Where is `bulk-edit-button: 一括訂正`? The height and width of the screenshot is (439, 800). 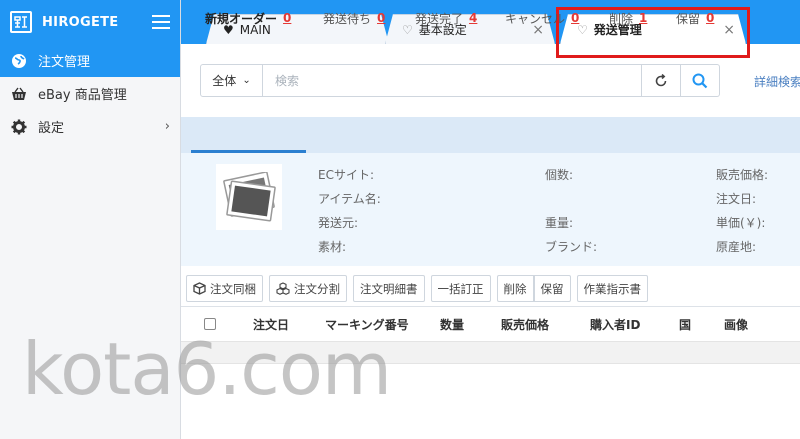
bulk-edit-button: 一括訂正 is located at coordinates (460, 288).